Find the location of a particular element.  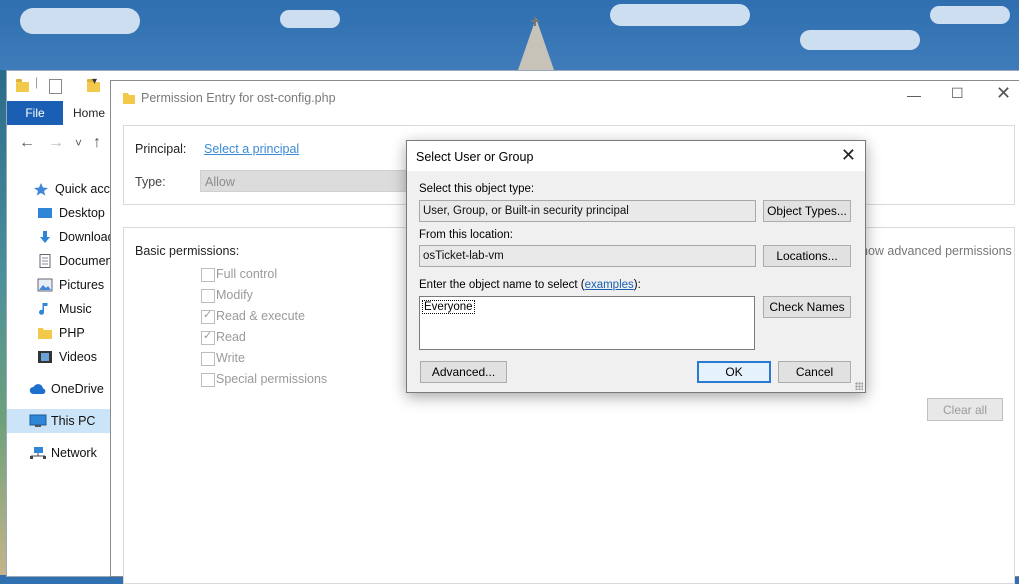

permission-label: Modify is located at coordinates (234, 295).